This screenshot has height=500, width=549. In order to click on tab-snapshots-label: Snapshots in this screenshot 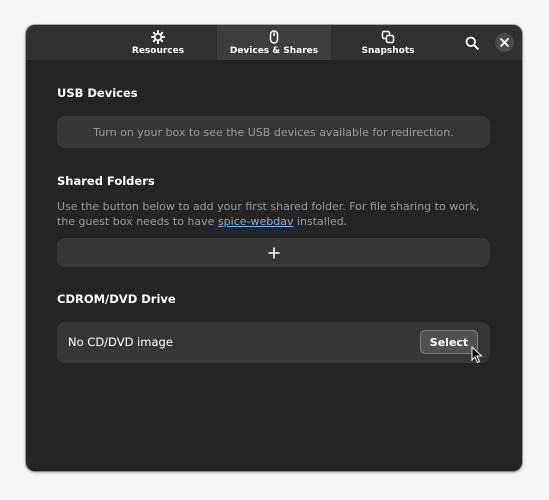, I will do `click(388, 51)`.